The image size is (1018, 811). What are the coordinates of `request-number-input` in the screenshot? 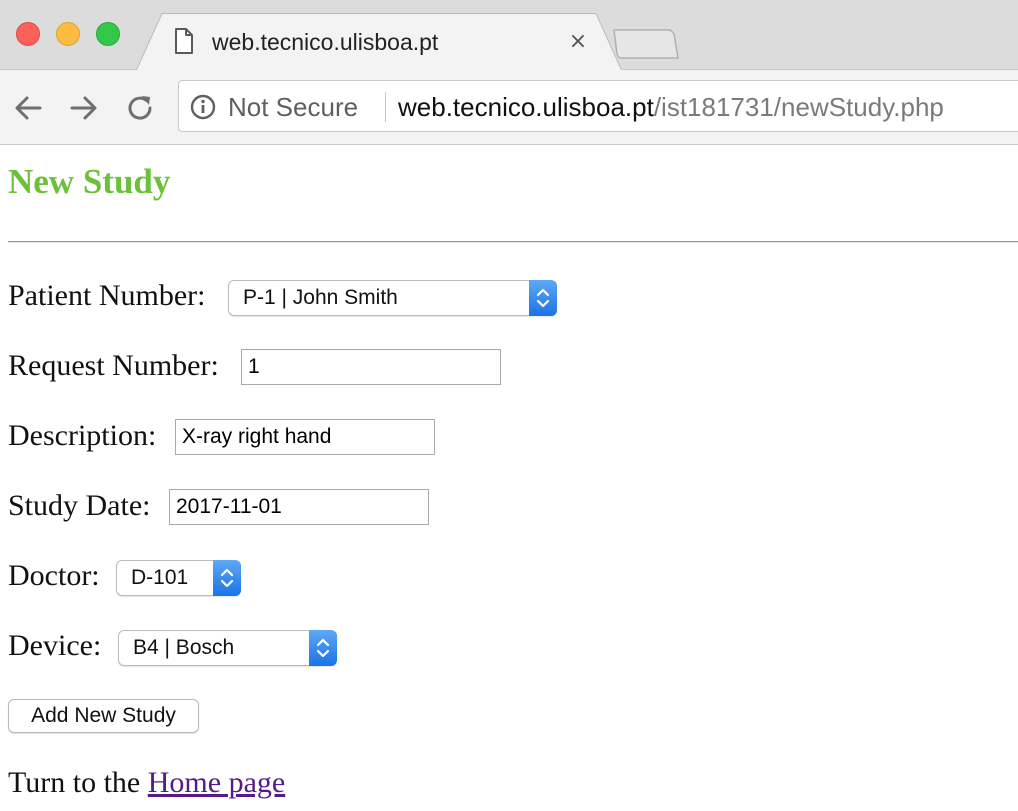 It's located at (371, 367).